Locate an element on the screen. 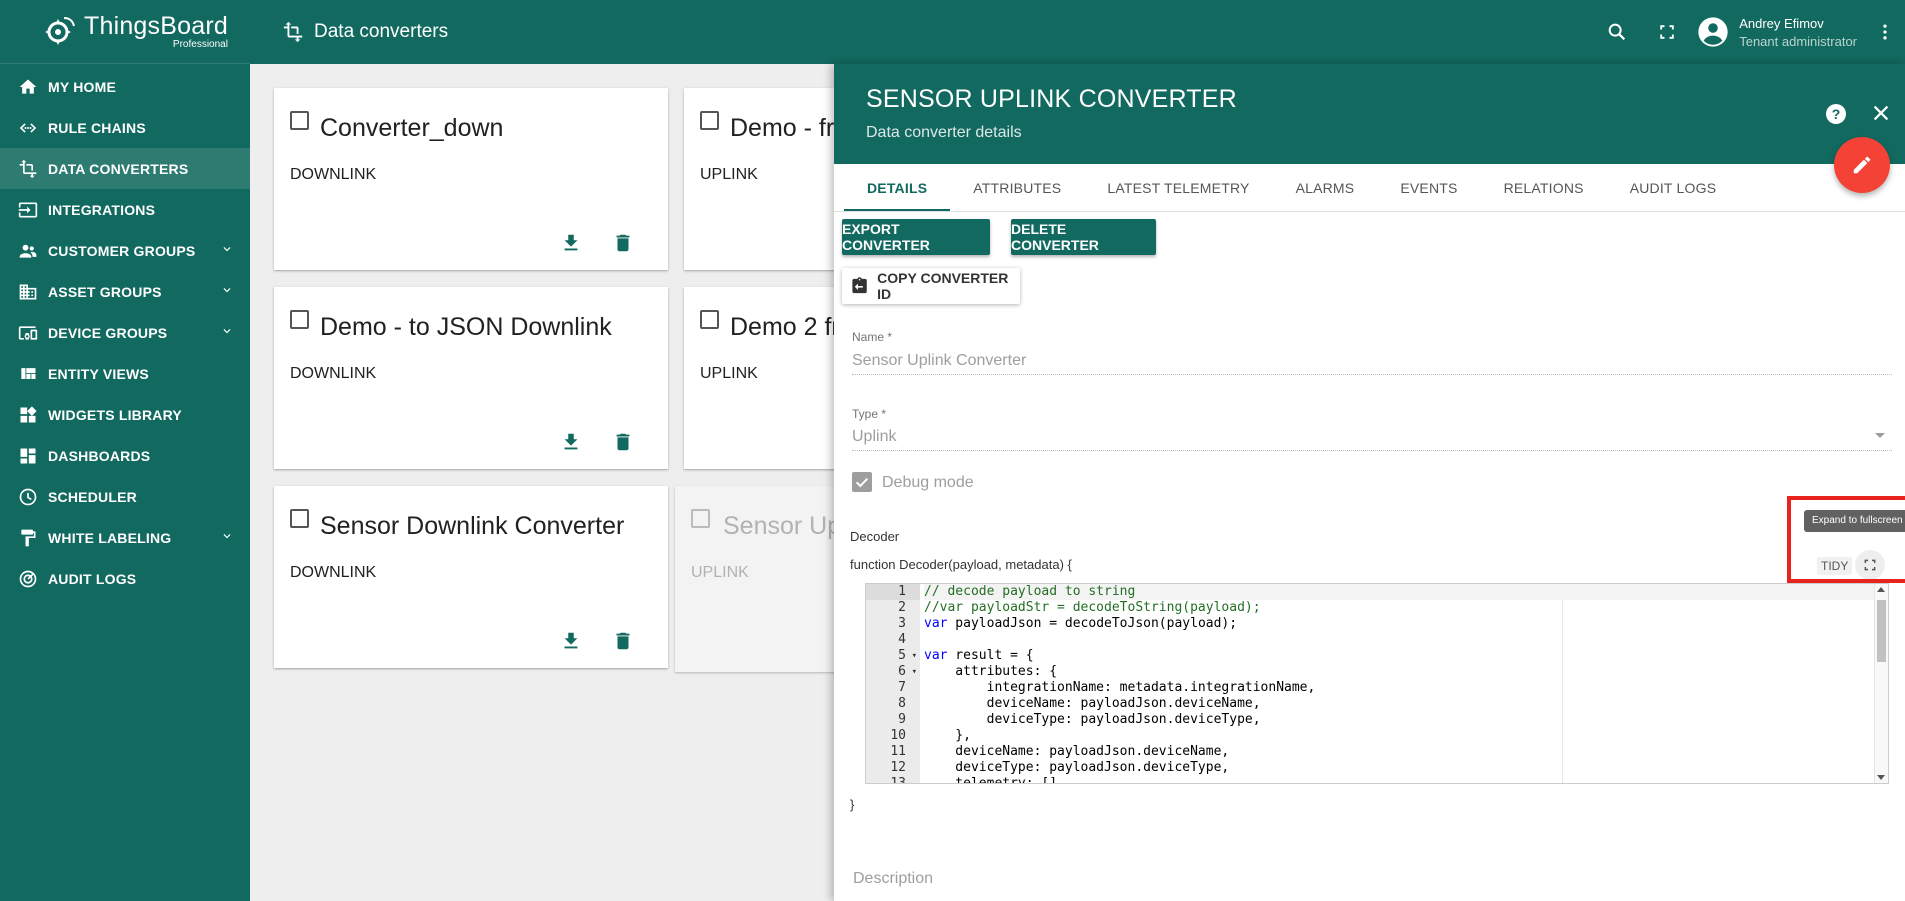 This screenshot has height=901, width=1905. sidebar-item-integrations: INTEGRATIONS is located at coordinates (125, 209).